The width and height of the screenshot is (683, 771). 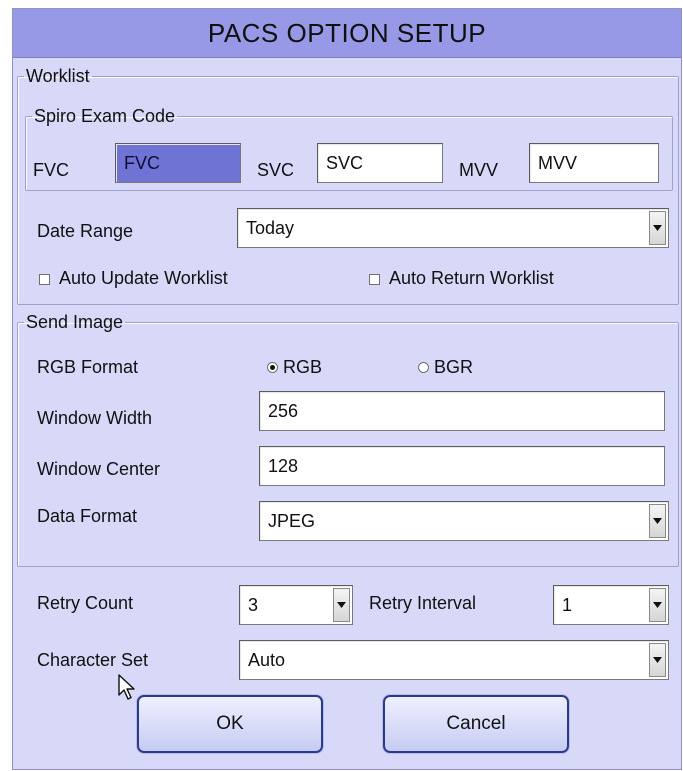 What do you see at coordinates (95, 418) in the screenshot?
I see `window-width-label: Window Width` at bounding box center [95, 418].